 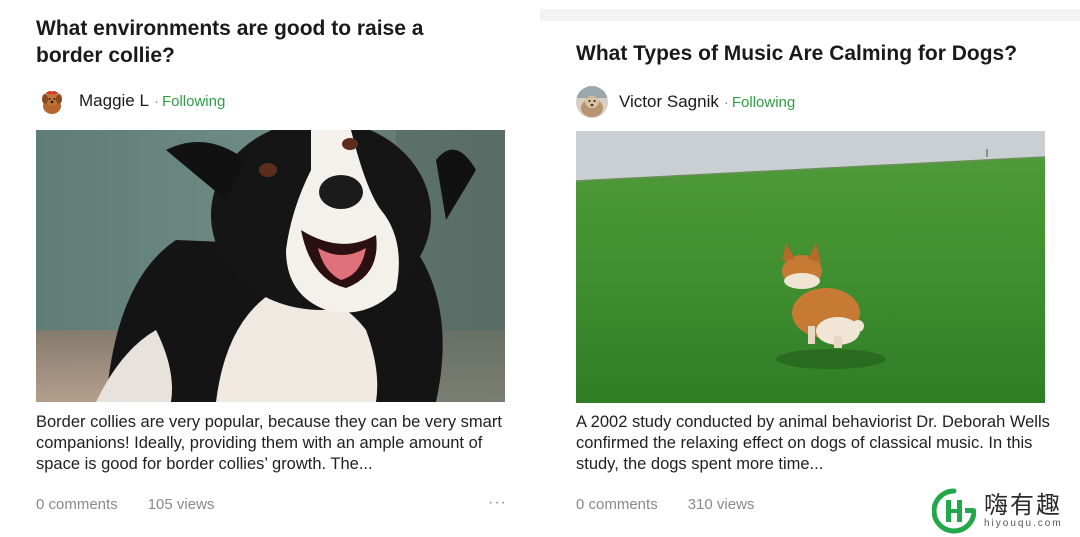 I want to click on post-meta: 0 comments 105 views, so click(x=125, y=504).